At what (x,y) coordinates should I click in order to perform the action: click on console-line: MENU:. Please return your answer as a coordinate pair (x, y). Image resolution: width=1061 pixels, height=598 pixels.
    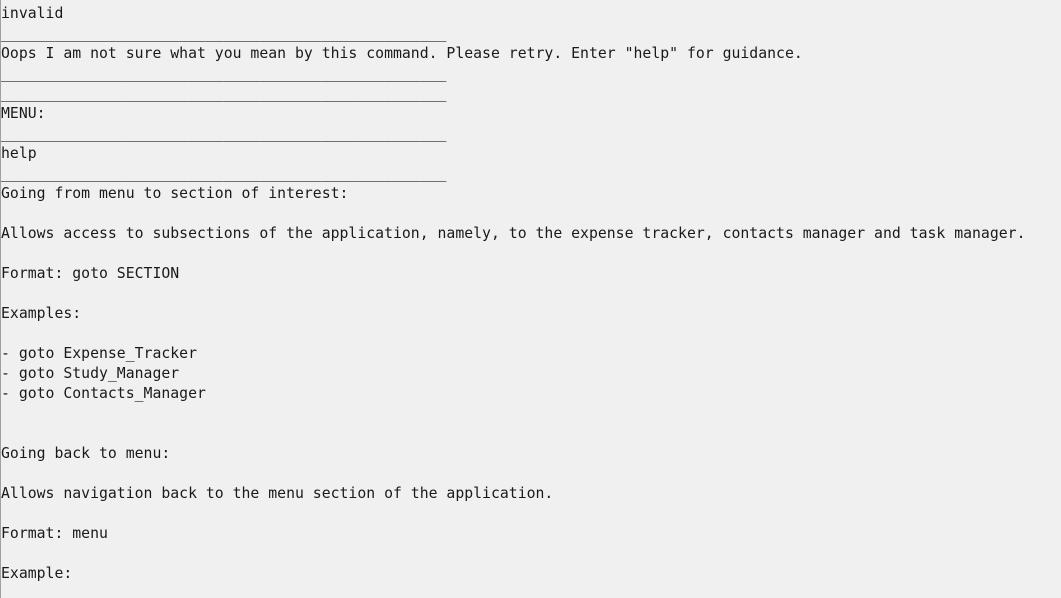
    Looking at the image, I should click on (23, 113).